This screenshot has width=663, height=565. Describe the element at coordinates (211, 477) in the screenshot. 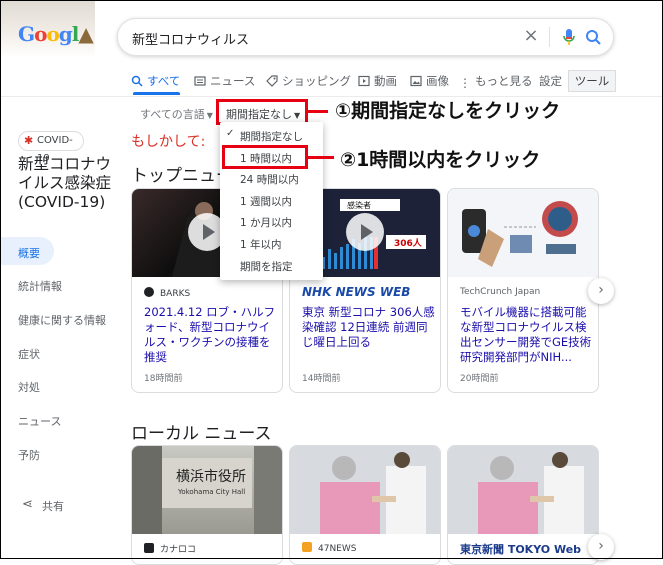

I see `yokohama-sign-text: 横浜市役所` at that location.